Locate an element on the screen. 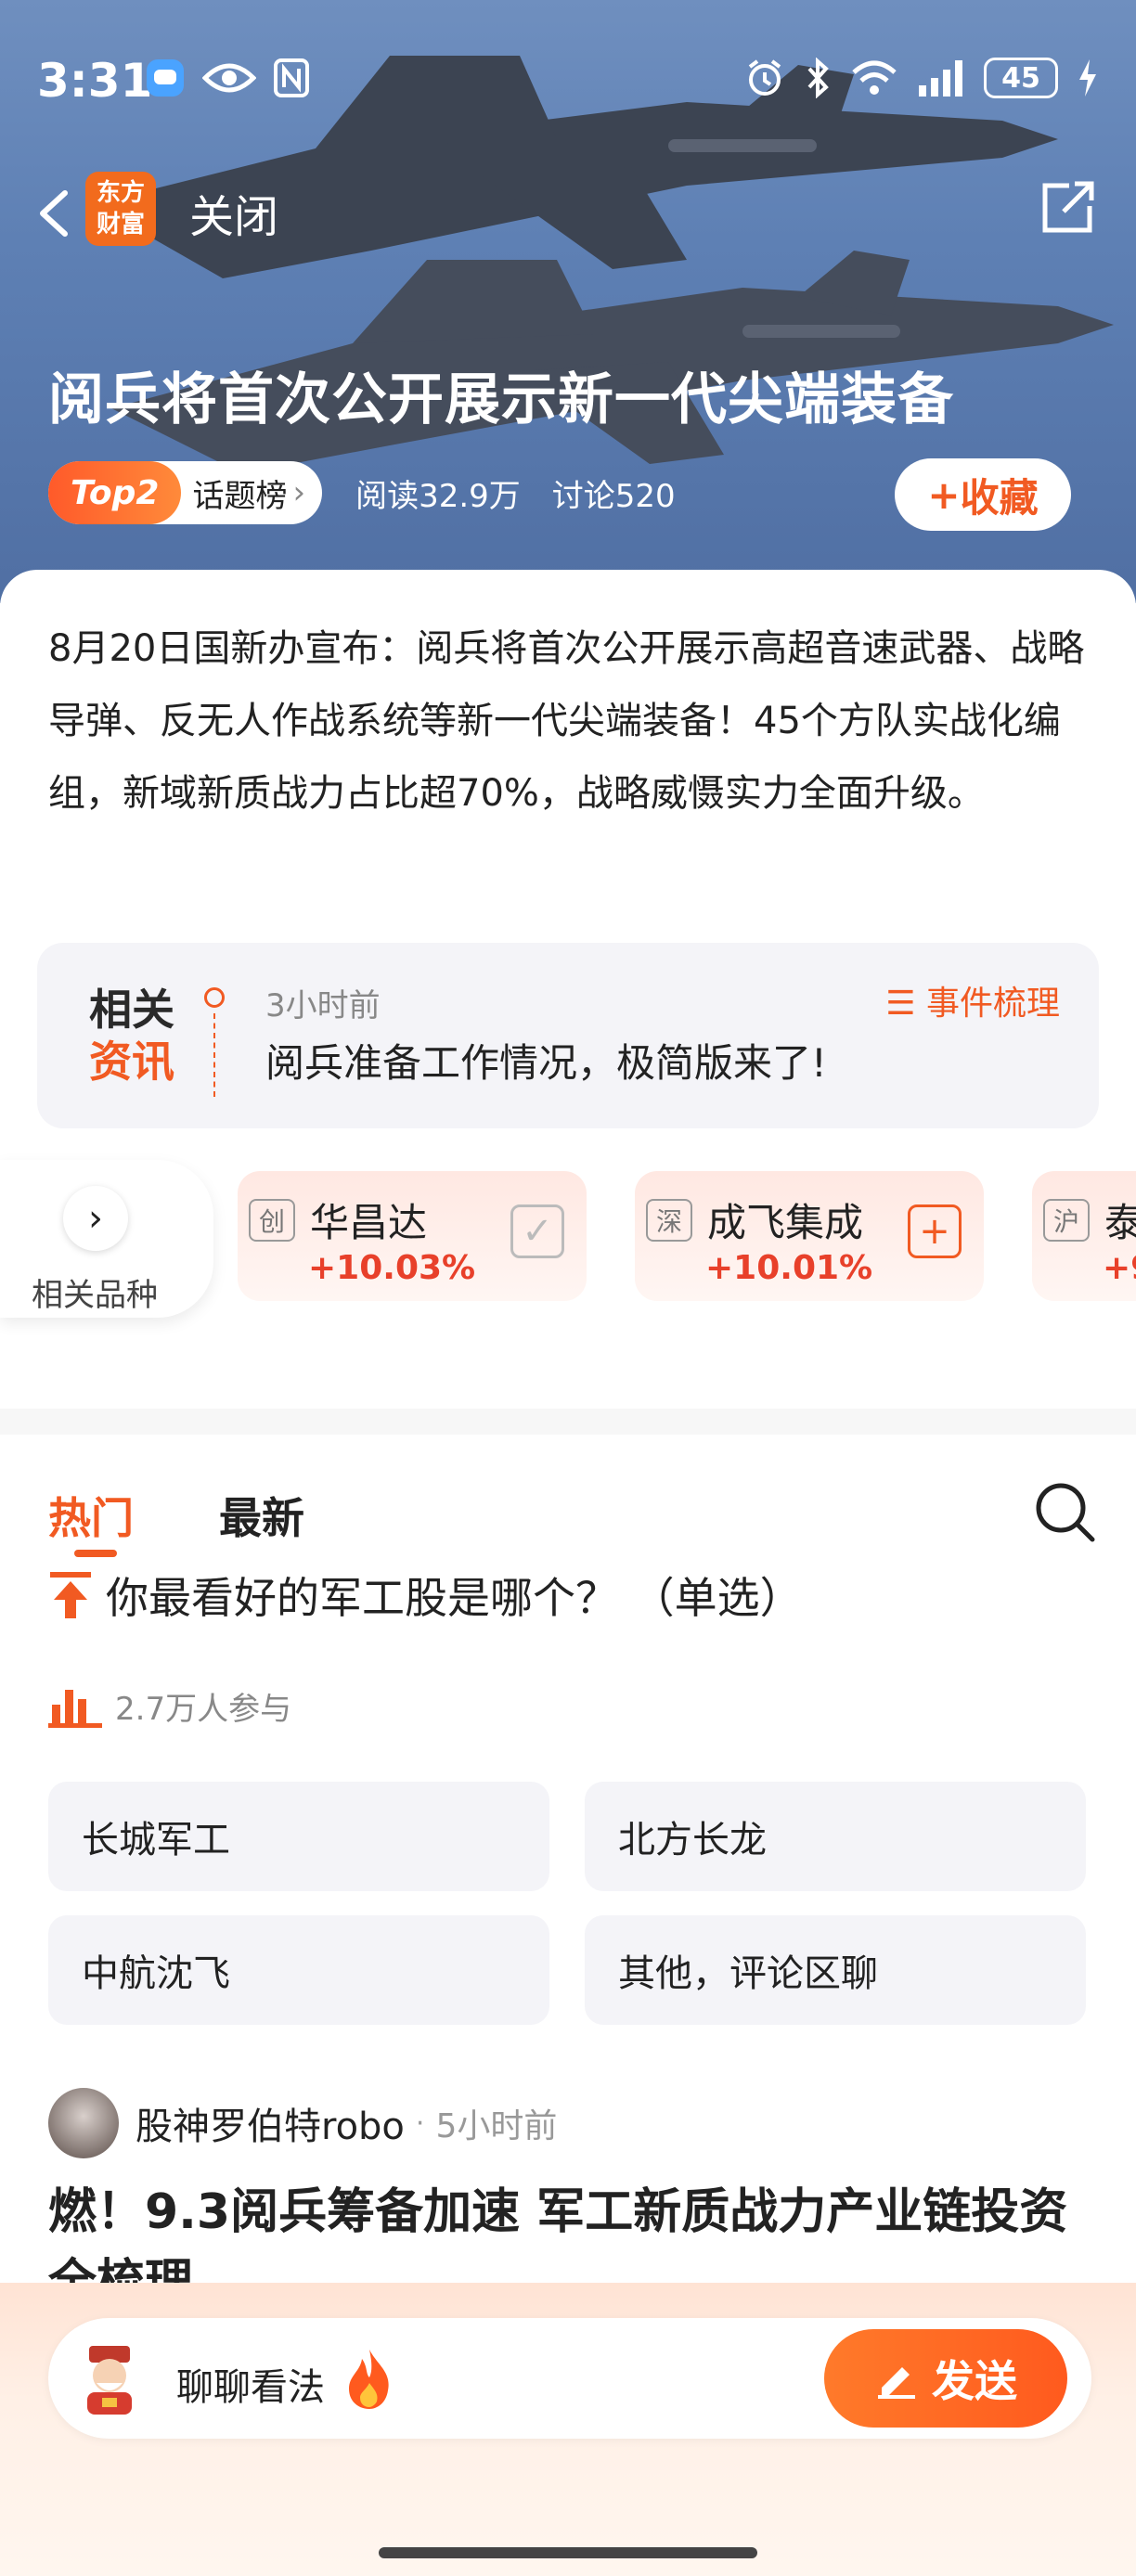 The image size is (1136, 2576). topic-rank-pill: Top2 话题榜 › is located at coordinates (185, 493).